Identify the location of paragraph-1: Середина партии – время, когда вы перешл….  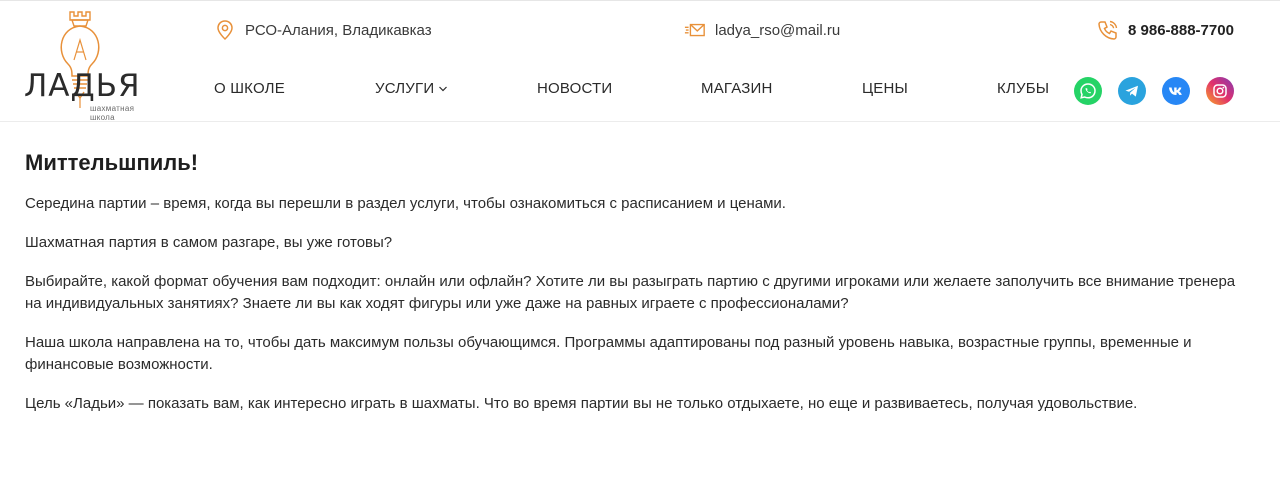
(405, 203).